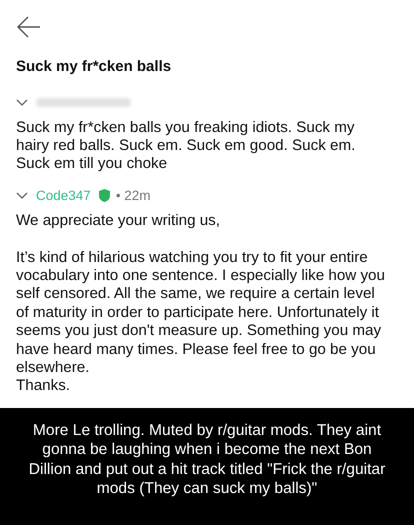 This screenshot has height=525, width=414. What do you see at coordinates (29, 27) in the screenshot?
I see `back-button` at bounding box center [29, 27].